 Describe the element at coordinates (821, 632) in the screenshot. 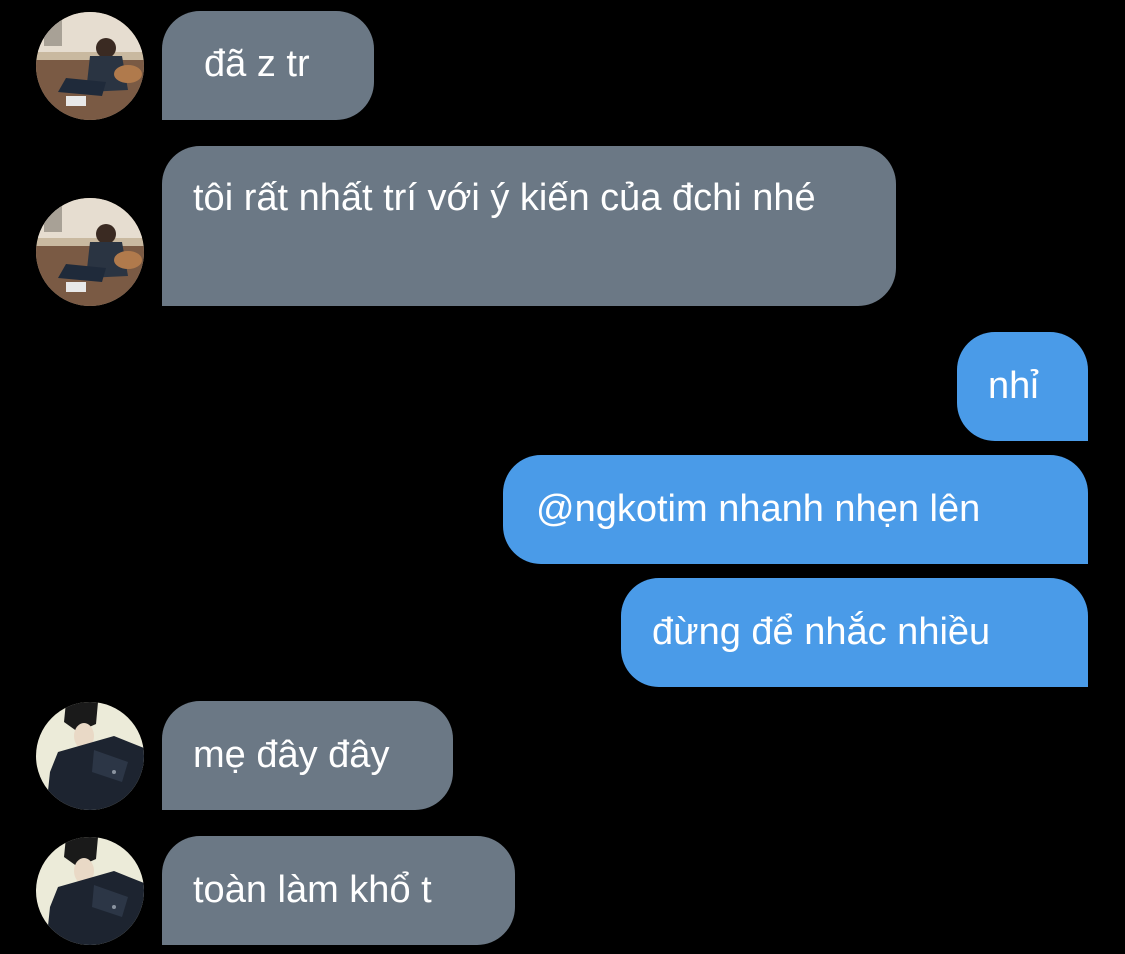

I see `message-text: đừng để nhắc nhiều` at that location.